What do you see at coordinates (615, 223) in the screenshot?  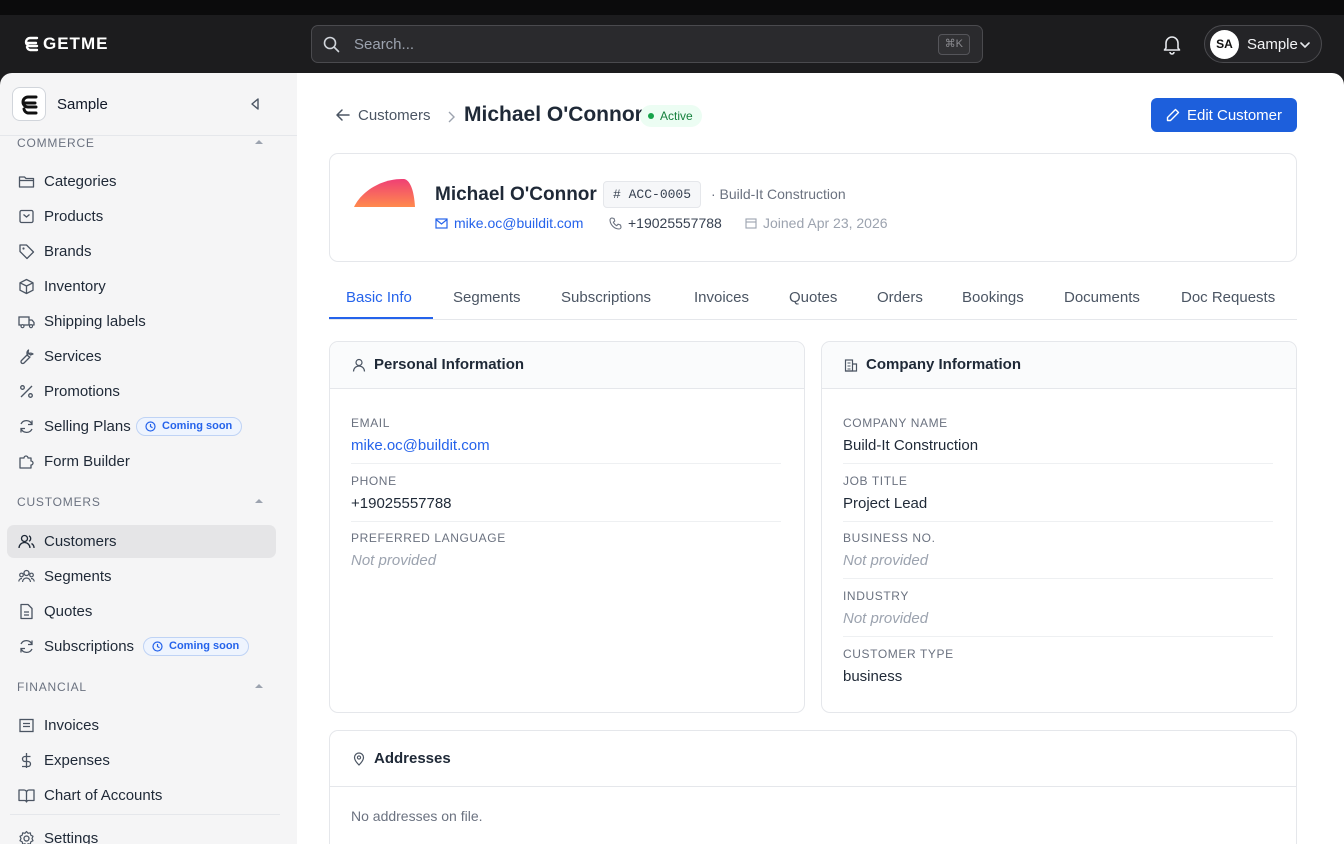 I see `phone-icon` at bounding box center [615, 223].